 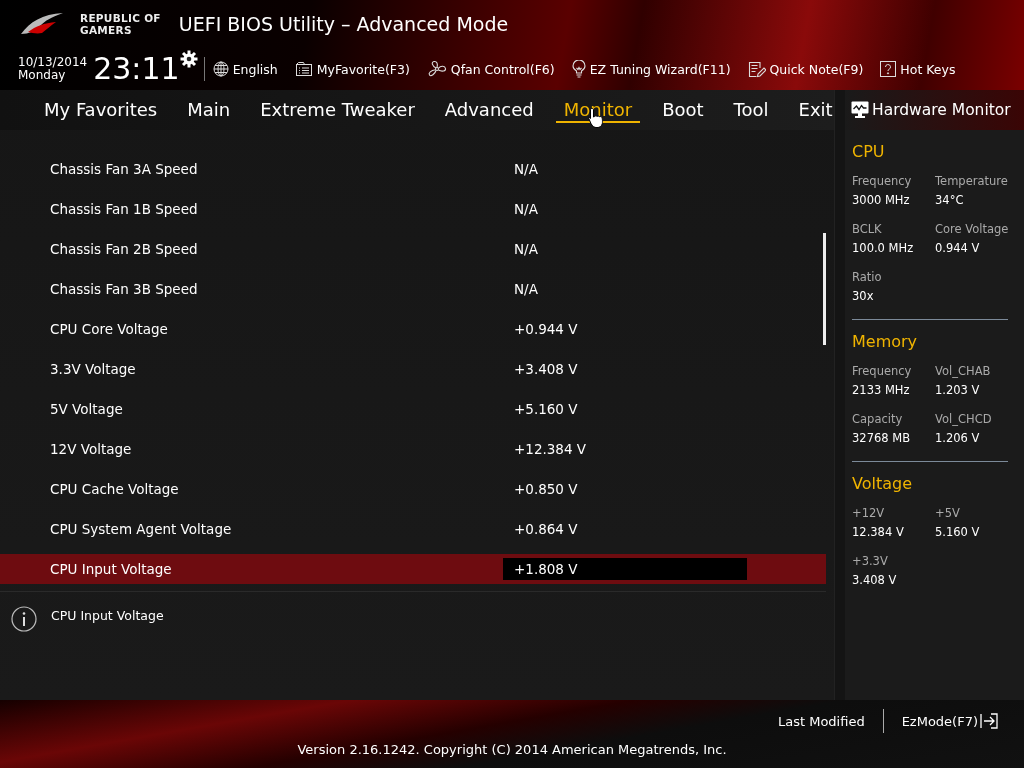 What do you see at coordinates (860, 110) in the screenshot?
I see `monitor-icon` at bounding box center [860, 110].